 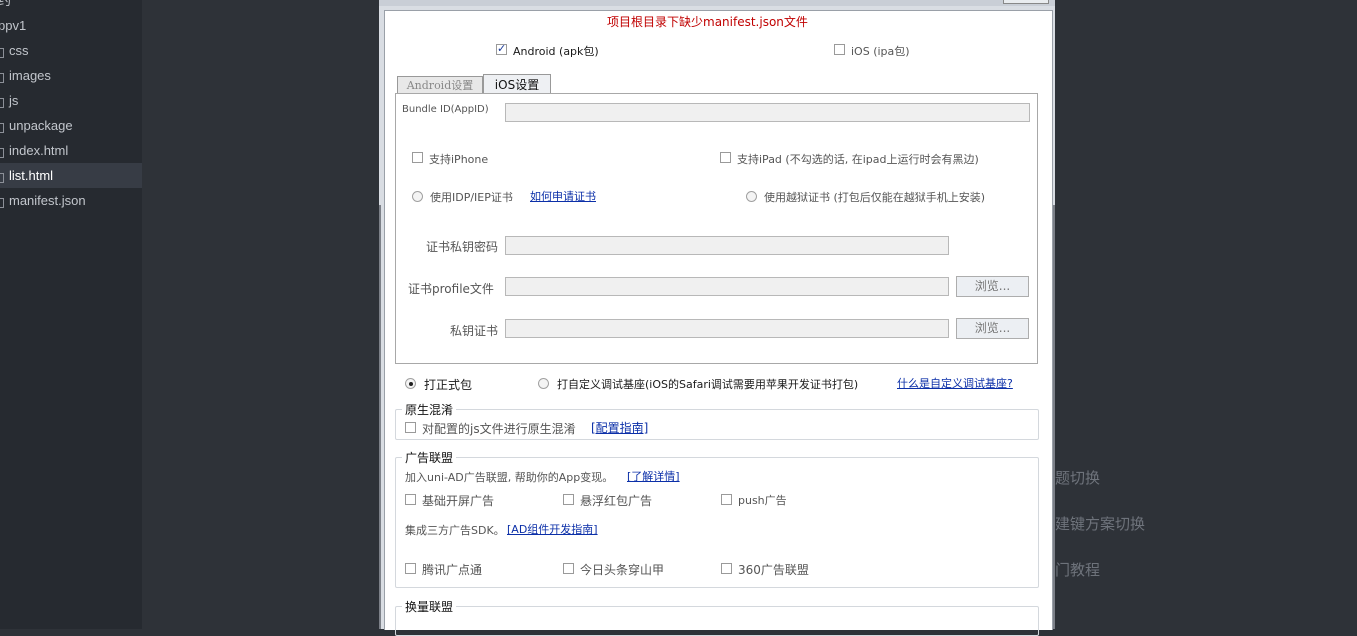 I want to click on exchange-title: 换量联盟, so click(x=429, y=606).